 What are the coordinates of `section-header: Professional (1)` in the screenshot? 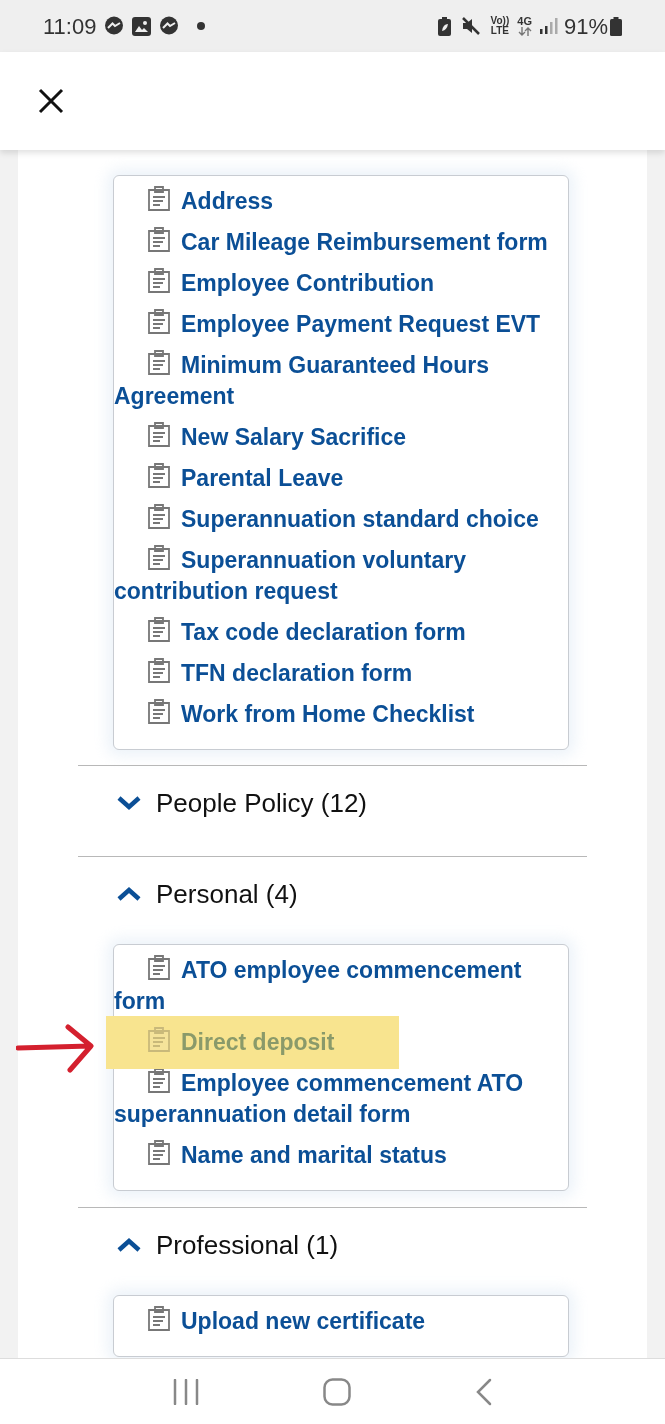 It's located at (208, 1245).